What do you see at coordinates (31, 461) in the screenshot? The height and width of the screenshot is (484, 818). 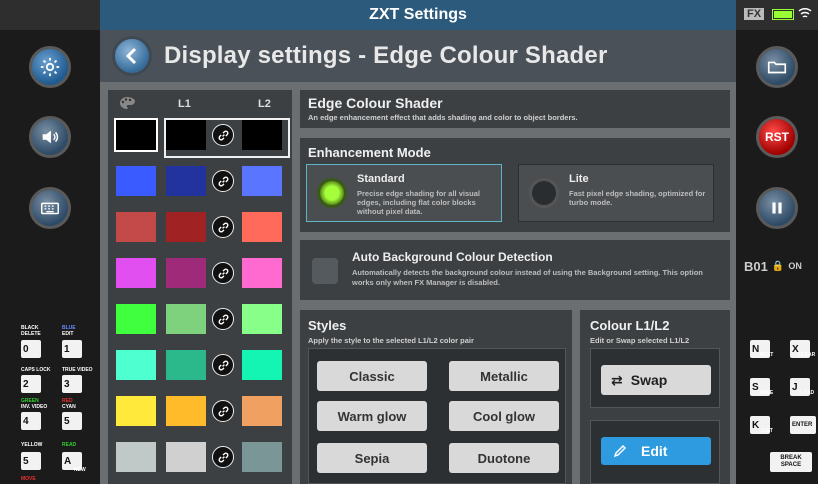 I see `key-6: 5` at bounding box center [31, 461].